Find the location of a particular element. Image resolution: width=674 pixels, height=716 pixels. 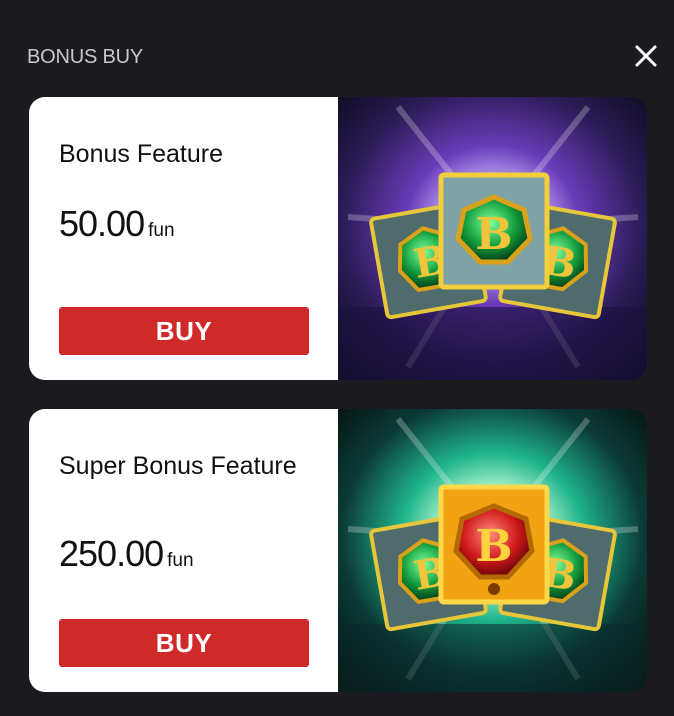

feature-name: Super Bonus Feature is located at coordinates (178, 466).